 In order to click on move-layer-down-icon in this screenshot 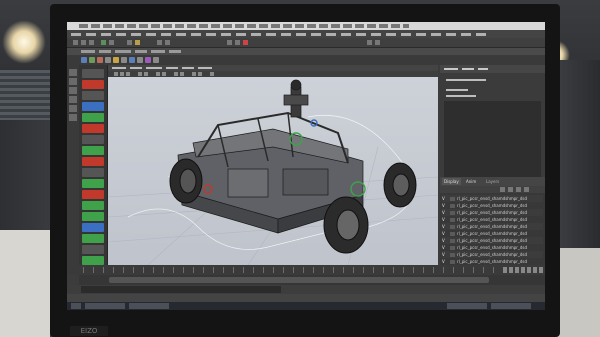, I will do `click(518, 189)`.